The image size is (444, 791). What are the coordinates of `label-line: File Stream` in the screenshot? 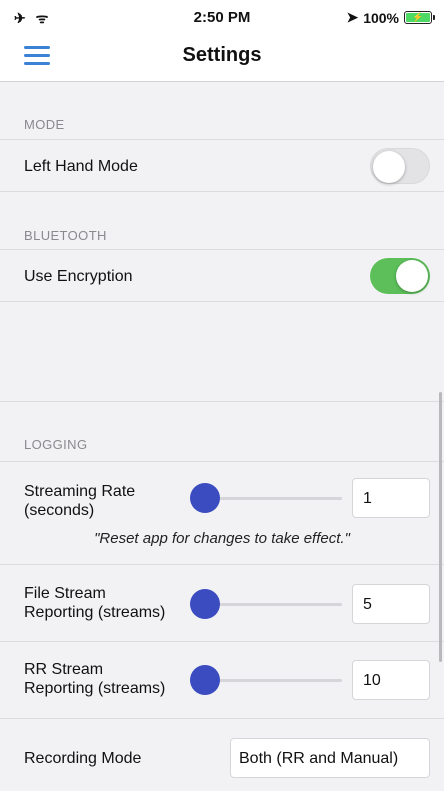 It's located at (65, 593).